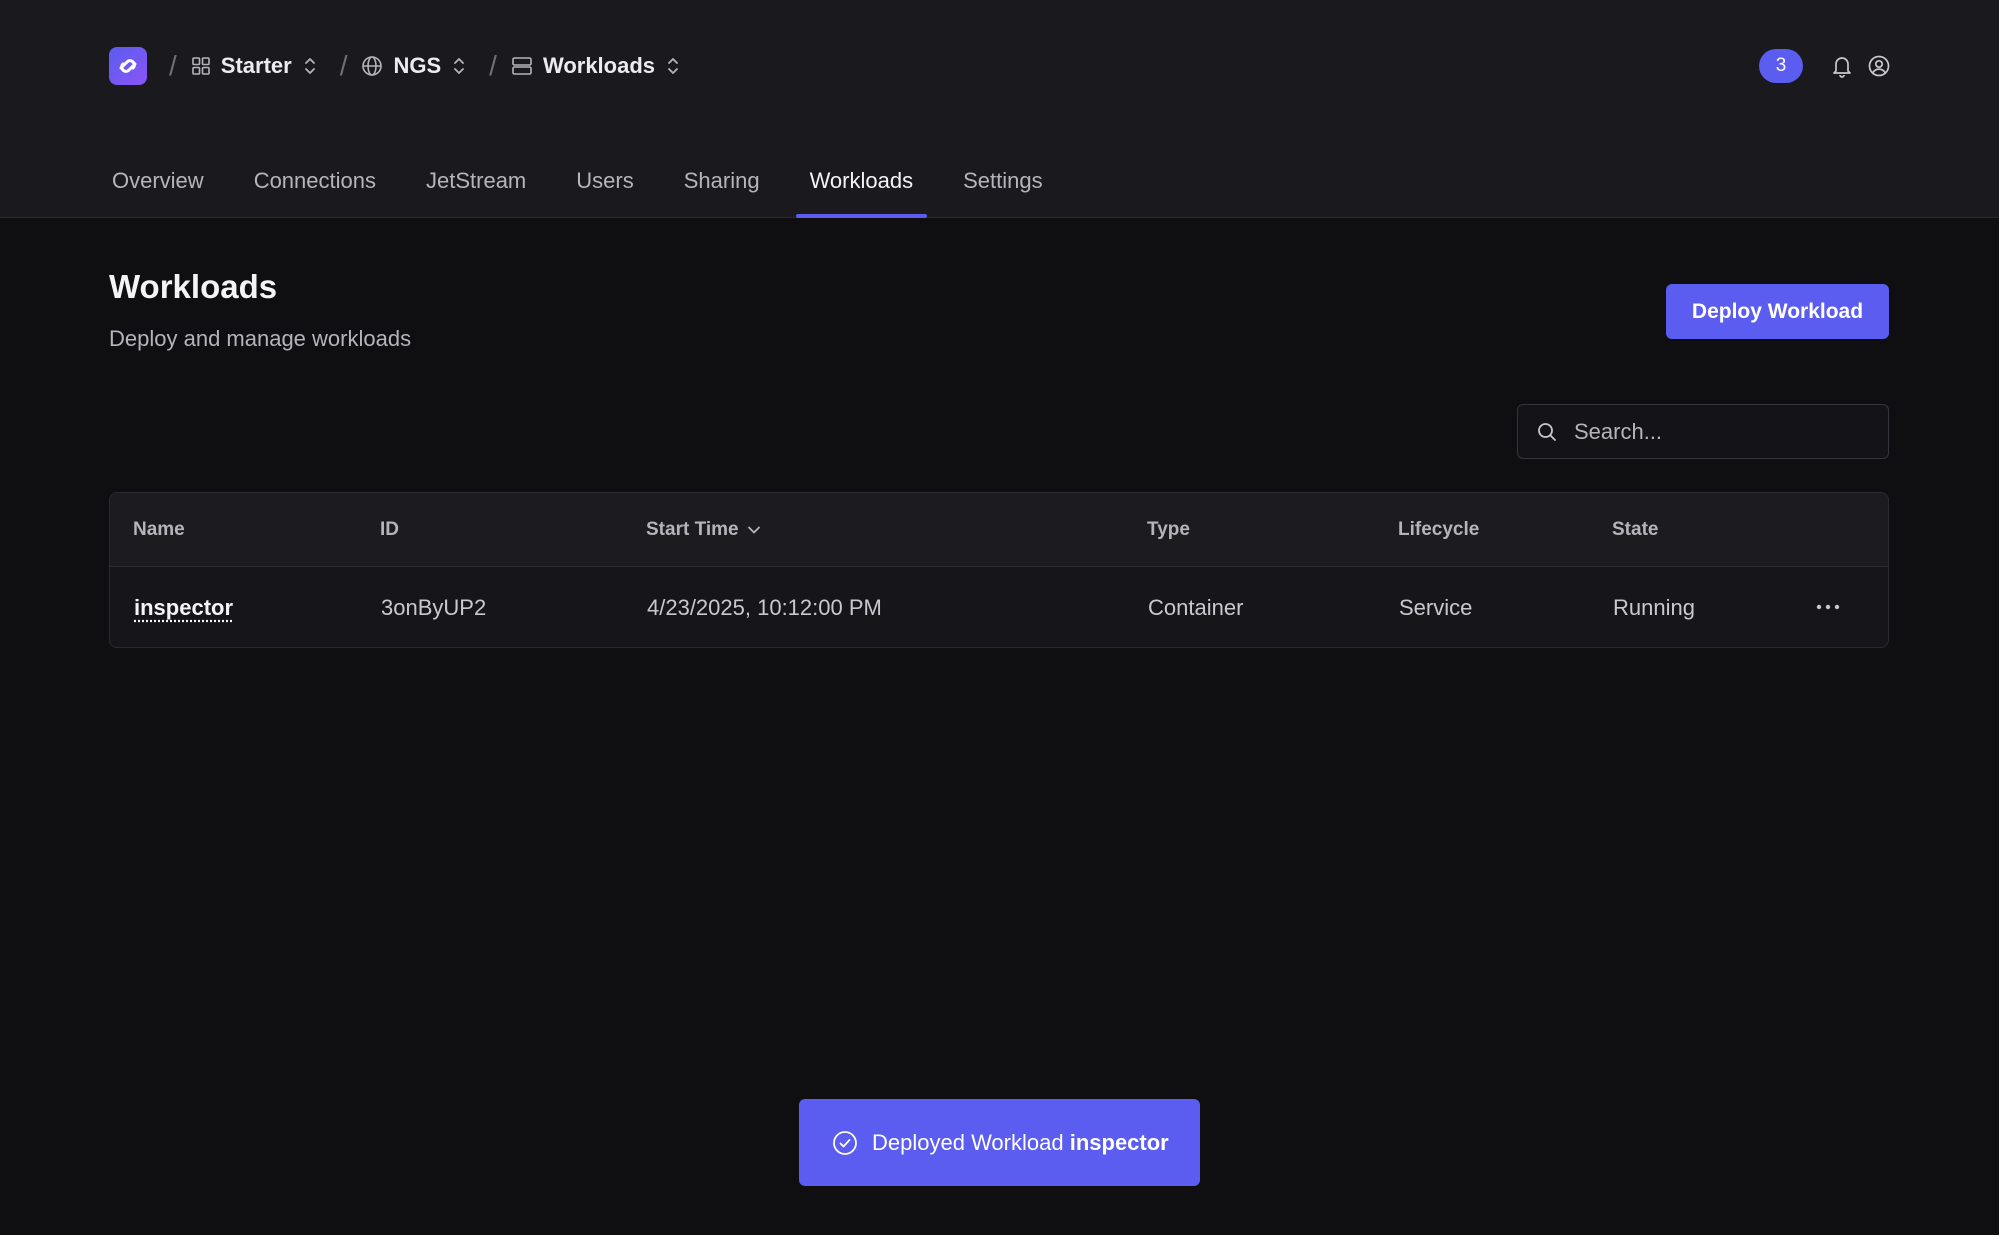 This screenshot has height=1235, width=1999. What do you see at coordinates (1196, 607) in the screenshot?
I see `workload-type: Container` at bounding box center [1196, 607].